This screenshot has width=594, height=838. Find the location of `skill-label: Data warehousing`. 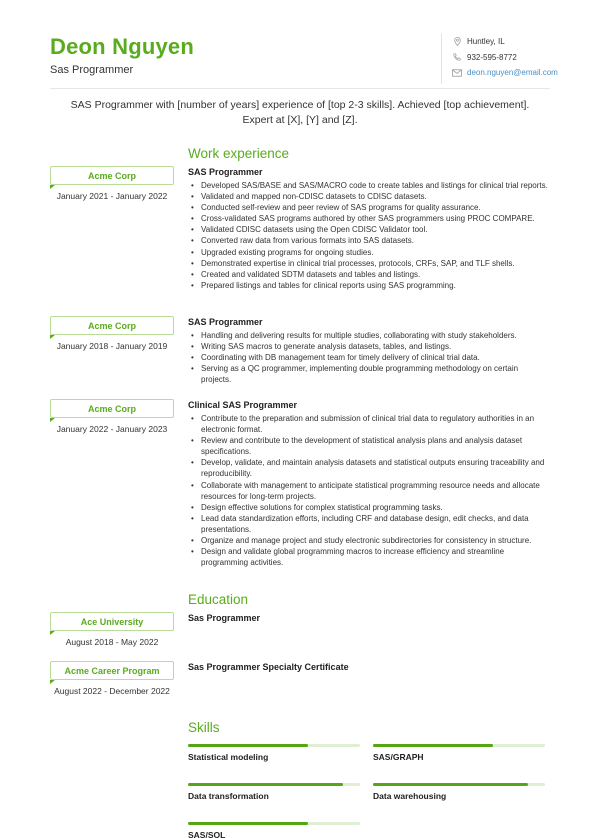

skill-label: Data warehousing is located at coordinates (410, 796).